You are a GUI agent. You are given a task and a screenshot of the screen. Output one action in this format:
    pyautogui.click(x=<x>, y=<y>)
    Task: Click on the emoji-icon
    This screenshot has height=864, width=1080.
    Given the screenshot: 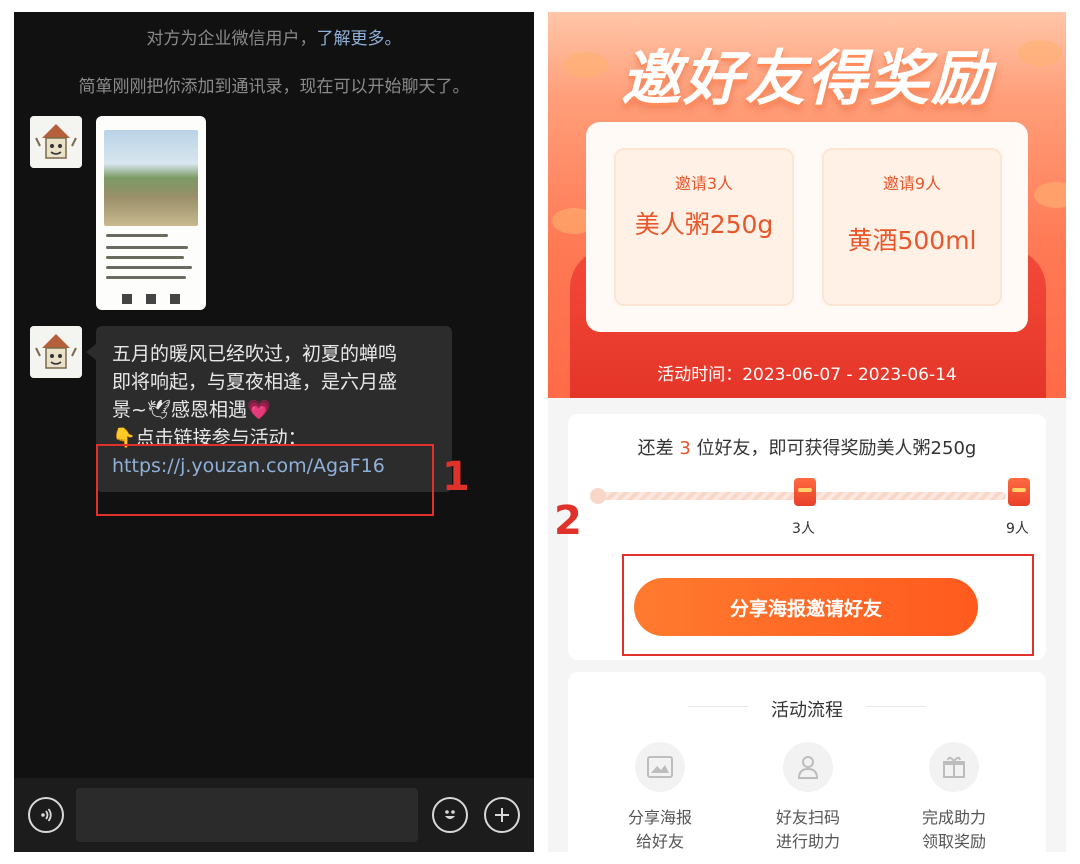 What is the action you would take?
    pyautogui.click(x=450, y=815)
    